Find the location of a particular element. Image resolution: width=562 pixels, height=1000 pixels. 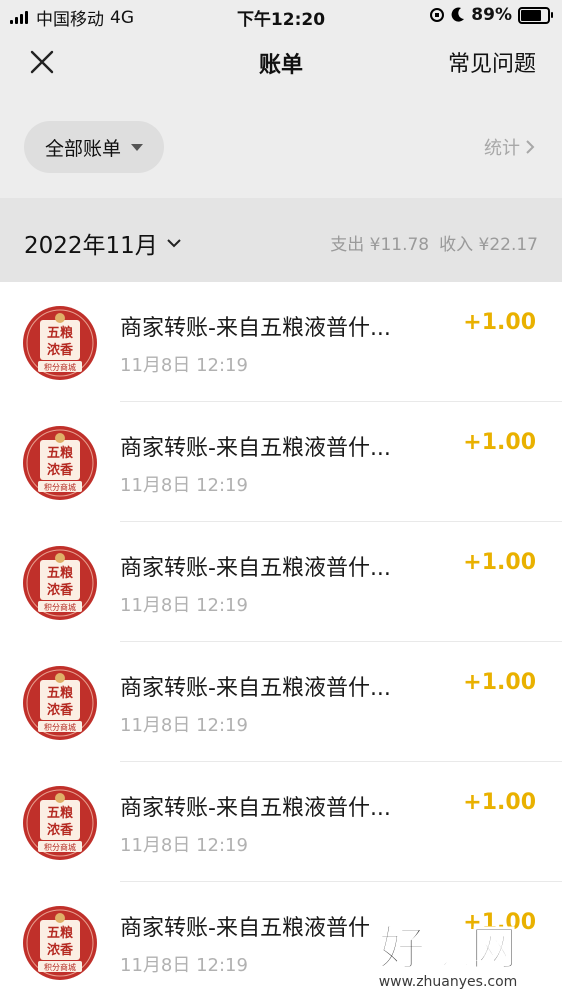

battery-fill is located at coordinates (531, 15).